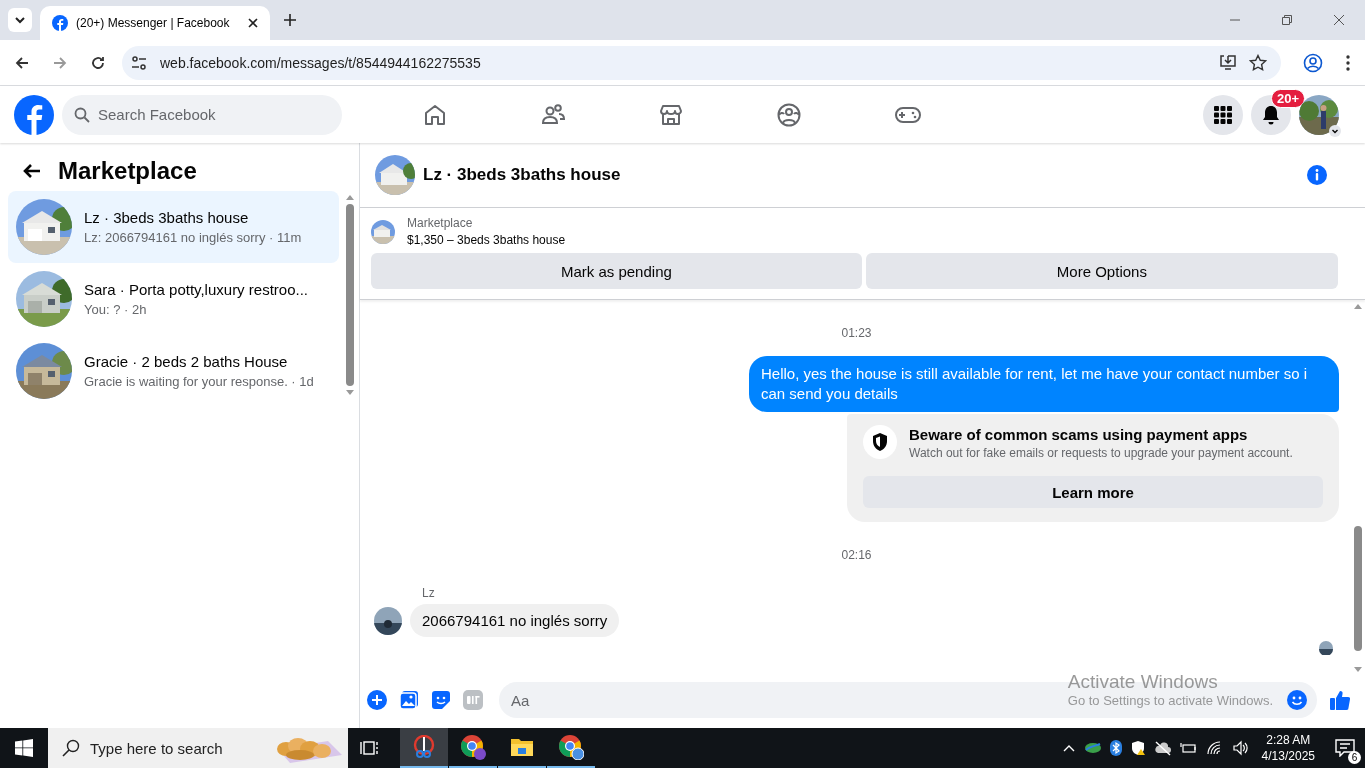 The image size is (1365, 768). I want to click on facebook-logo-icon, so click(34, 114).